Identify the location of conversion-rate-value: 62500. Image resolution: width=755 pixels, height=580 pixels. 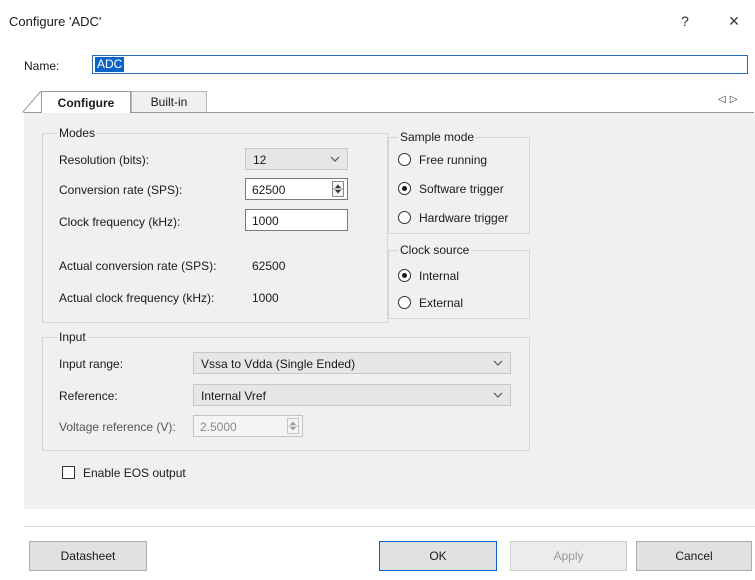
(269, 190).